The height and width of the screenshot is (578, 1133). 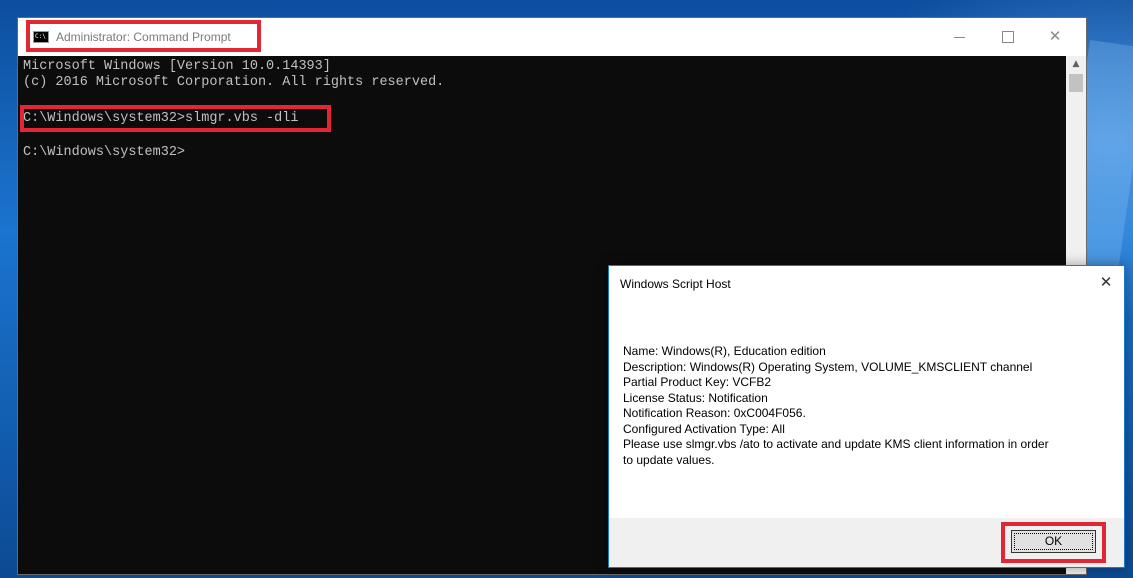 What do you see at coordinates (704, 428) in the screenshot?
I see `dialog-message-line: Configured Activation Type: All` at bounding box center [704, 428].